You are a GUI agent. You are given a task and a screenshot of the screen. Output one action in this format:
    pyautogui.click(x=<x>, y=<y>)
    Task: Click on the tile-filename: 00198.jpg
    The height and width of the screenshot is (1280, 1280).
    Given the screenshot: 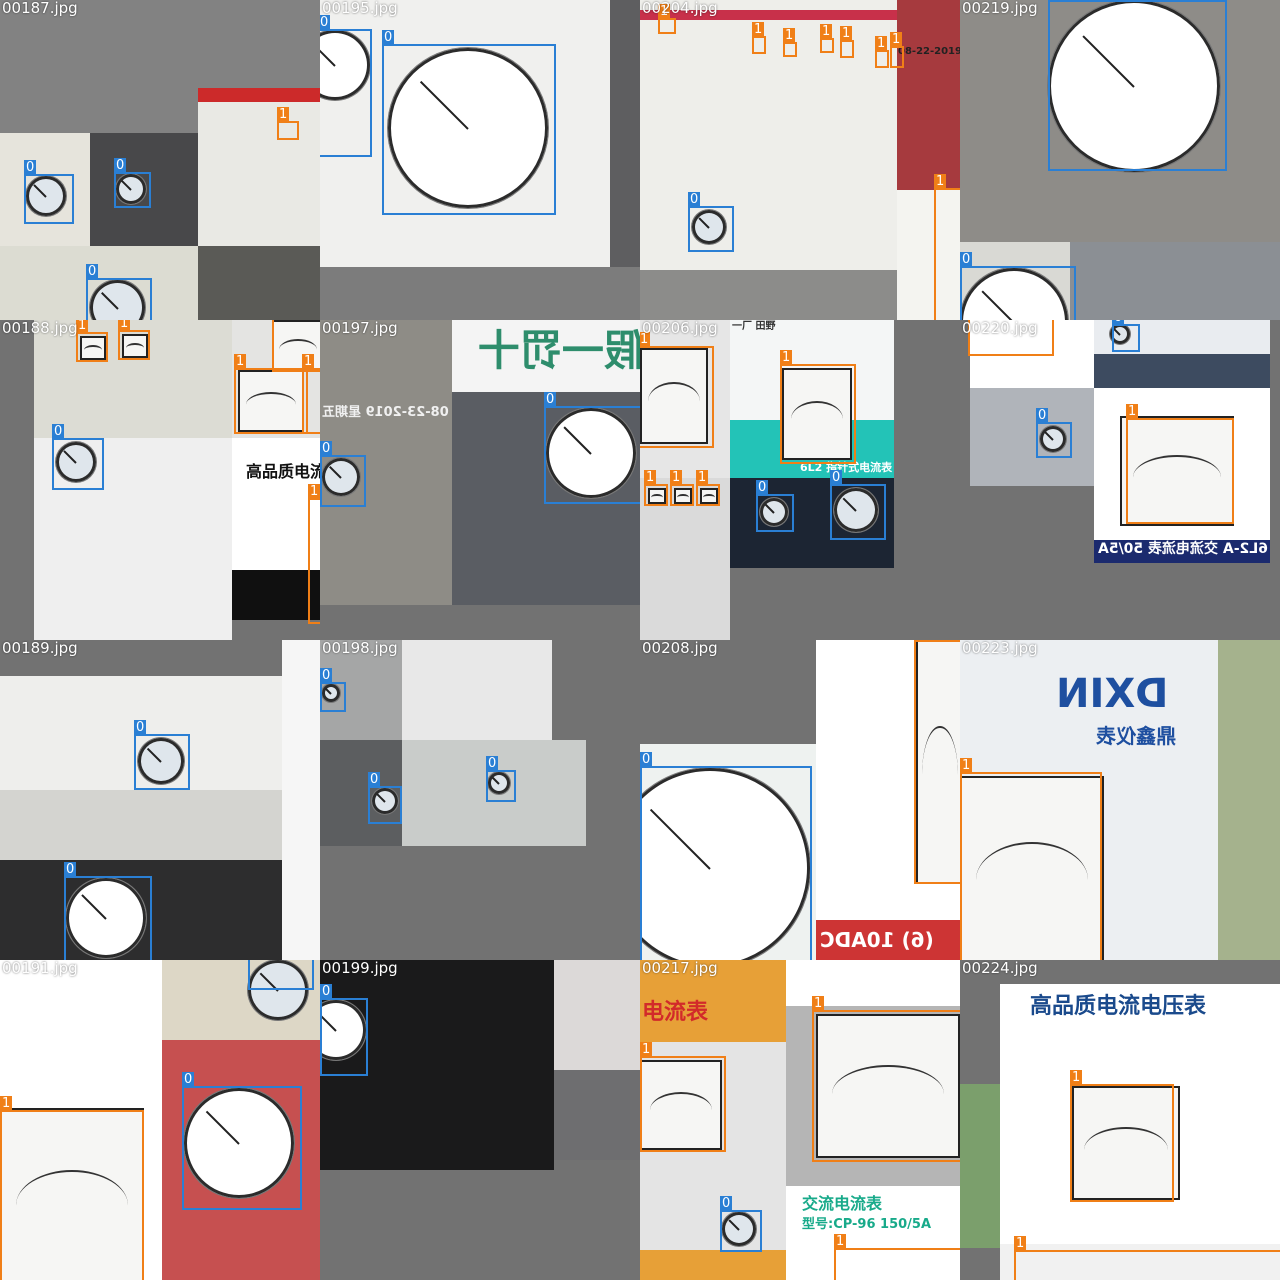 What is the action you would take?
    pyautogui.click(x=360, y=648)
    